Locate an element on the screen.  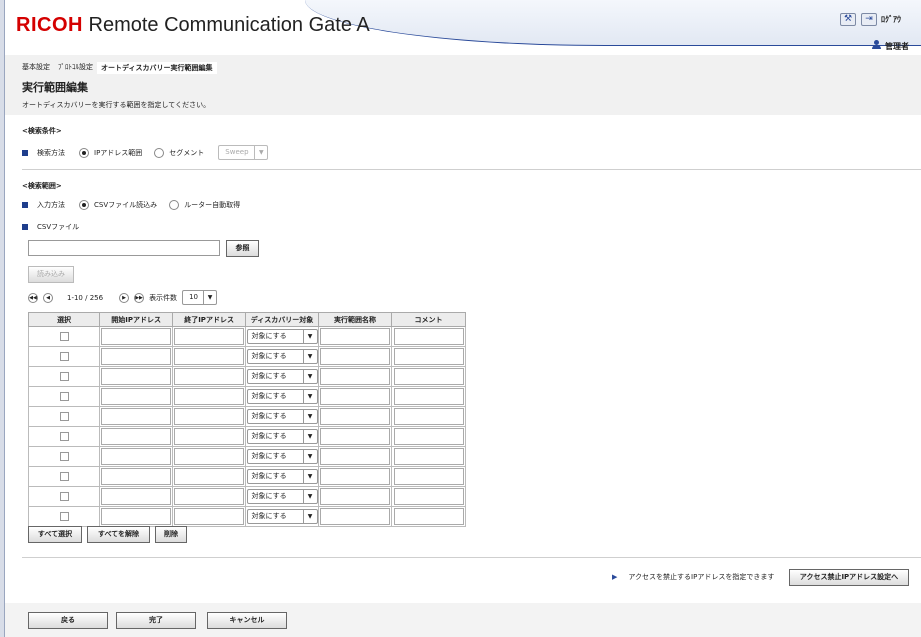
segment-radio-label: セグメント is located at coordinates (186, 153).